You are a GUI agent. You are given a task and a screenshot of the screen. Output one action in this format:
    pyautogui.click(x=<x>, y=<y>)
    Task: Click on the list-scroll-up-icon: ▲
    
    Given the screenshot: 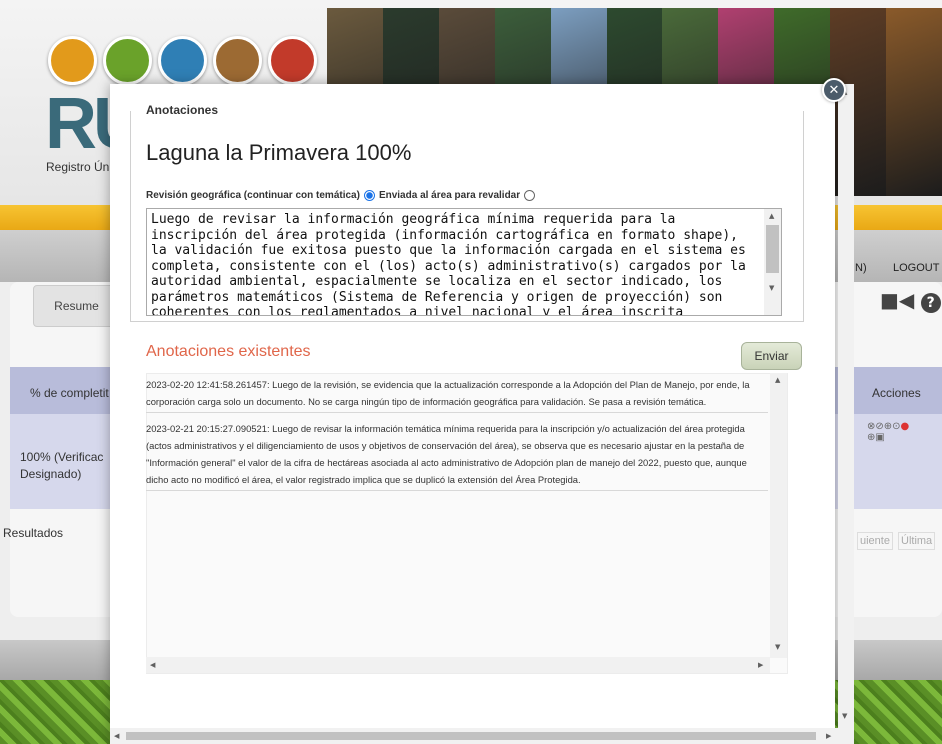 What is the action you would take?
    pyautogui.click(x=777, y=380)
    